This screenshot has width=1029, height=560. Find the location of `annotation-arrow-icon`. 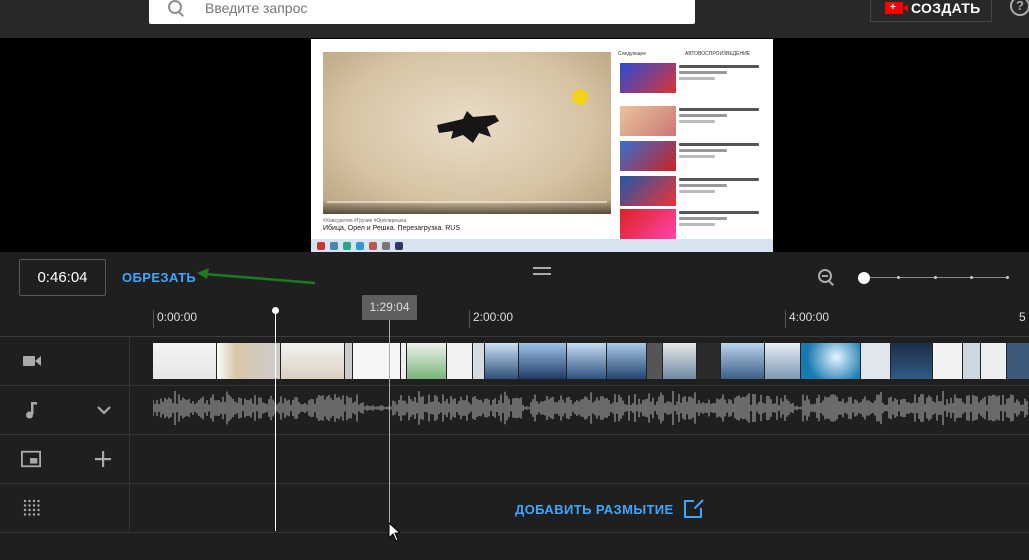

annotation-arrow-icon is located at coordinates (256, 276).